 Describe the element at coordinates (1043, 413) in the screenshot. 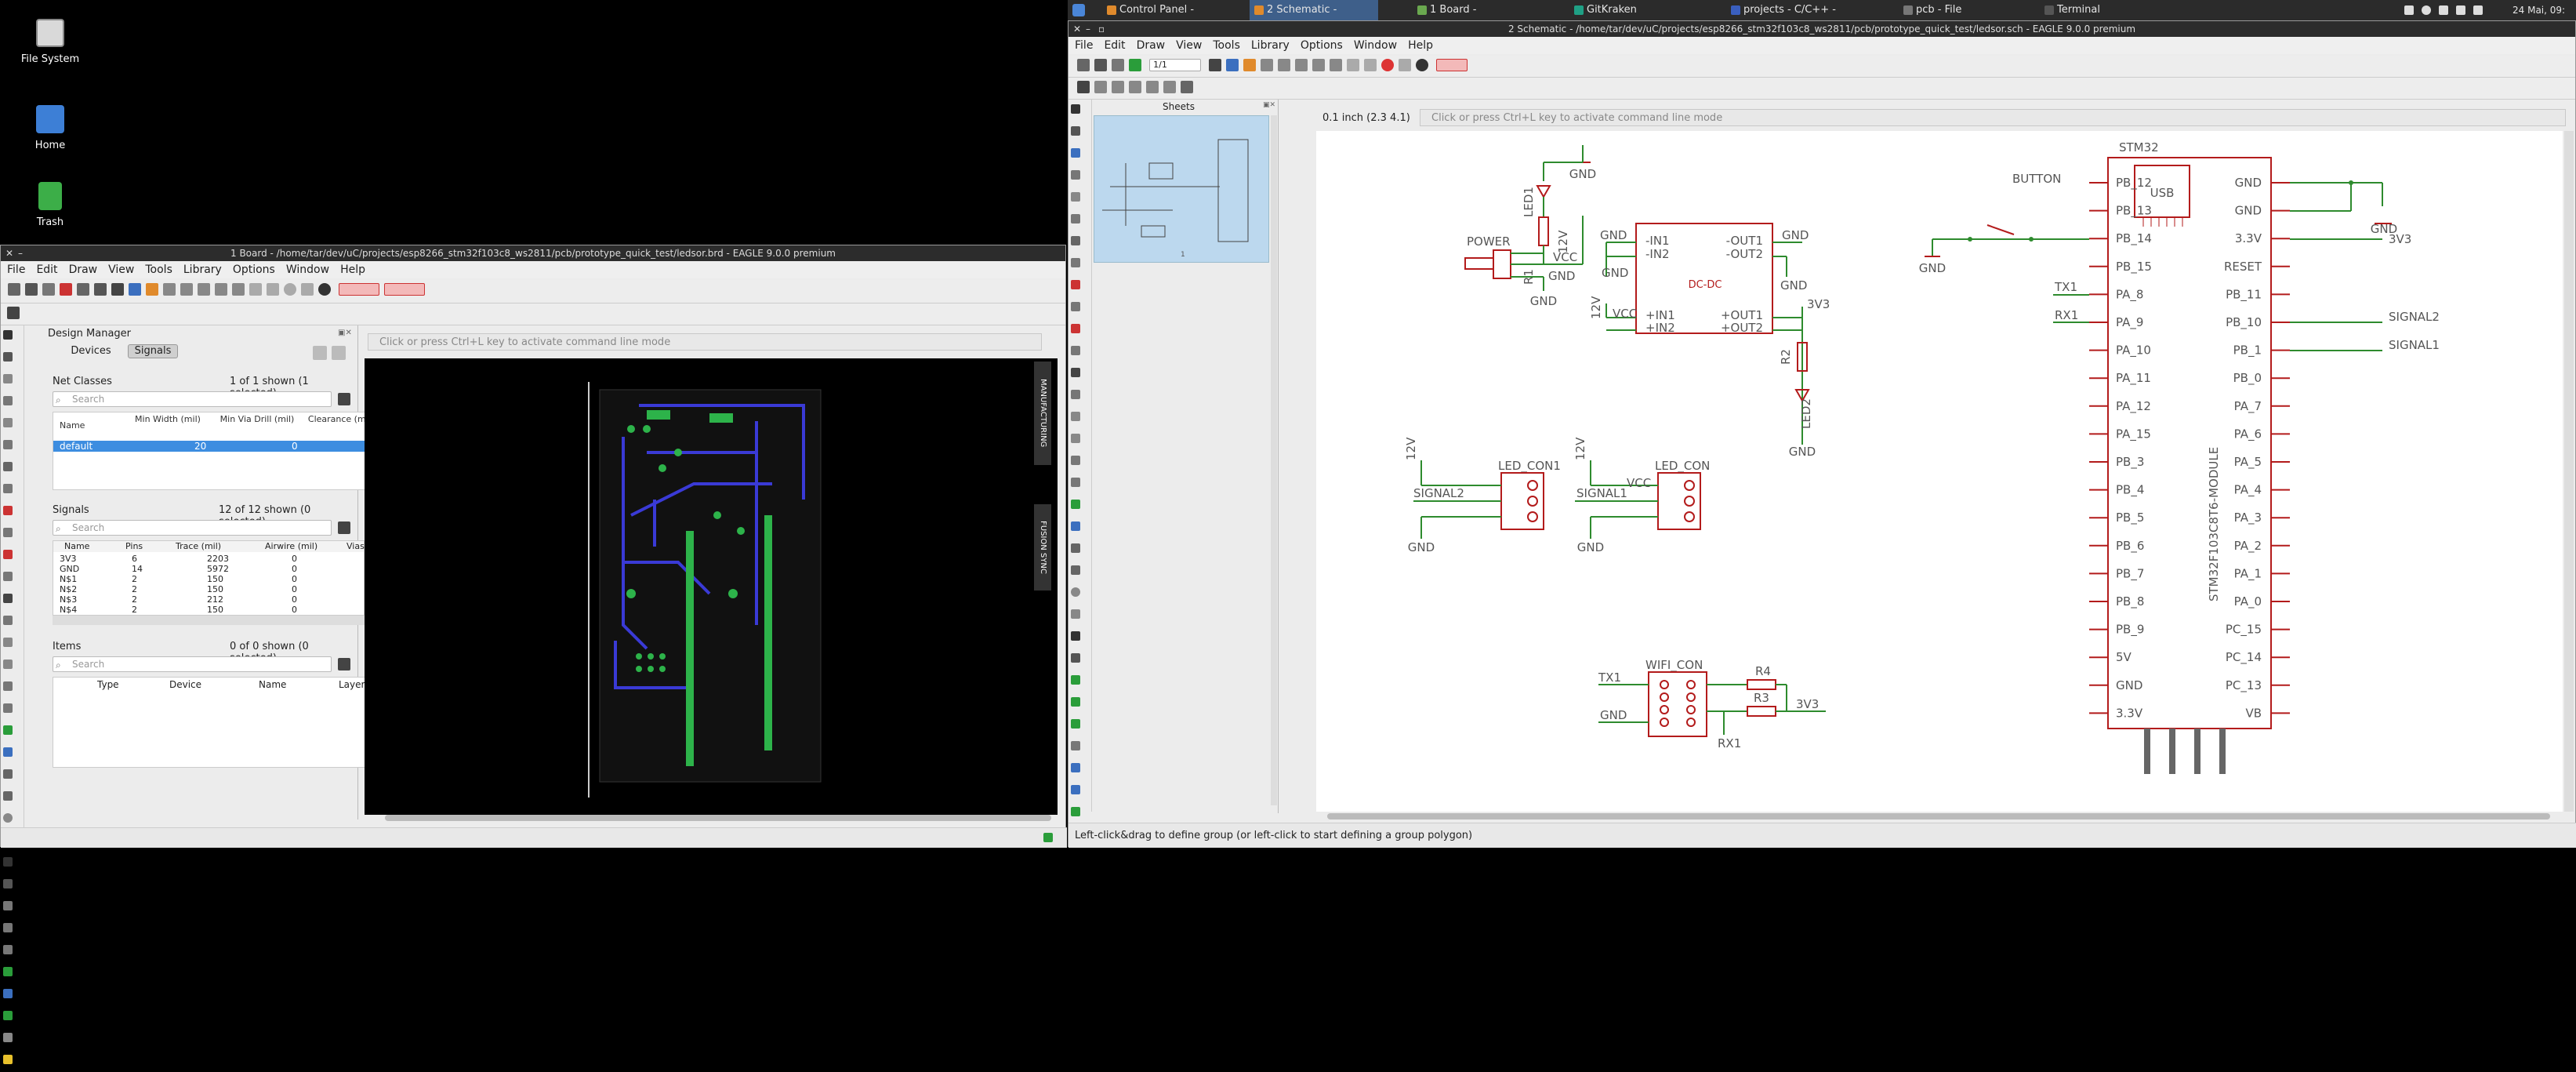

I see `manufacturing-tab: MANUFACTURING` at that location.